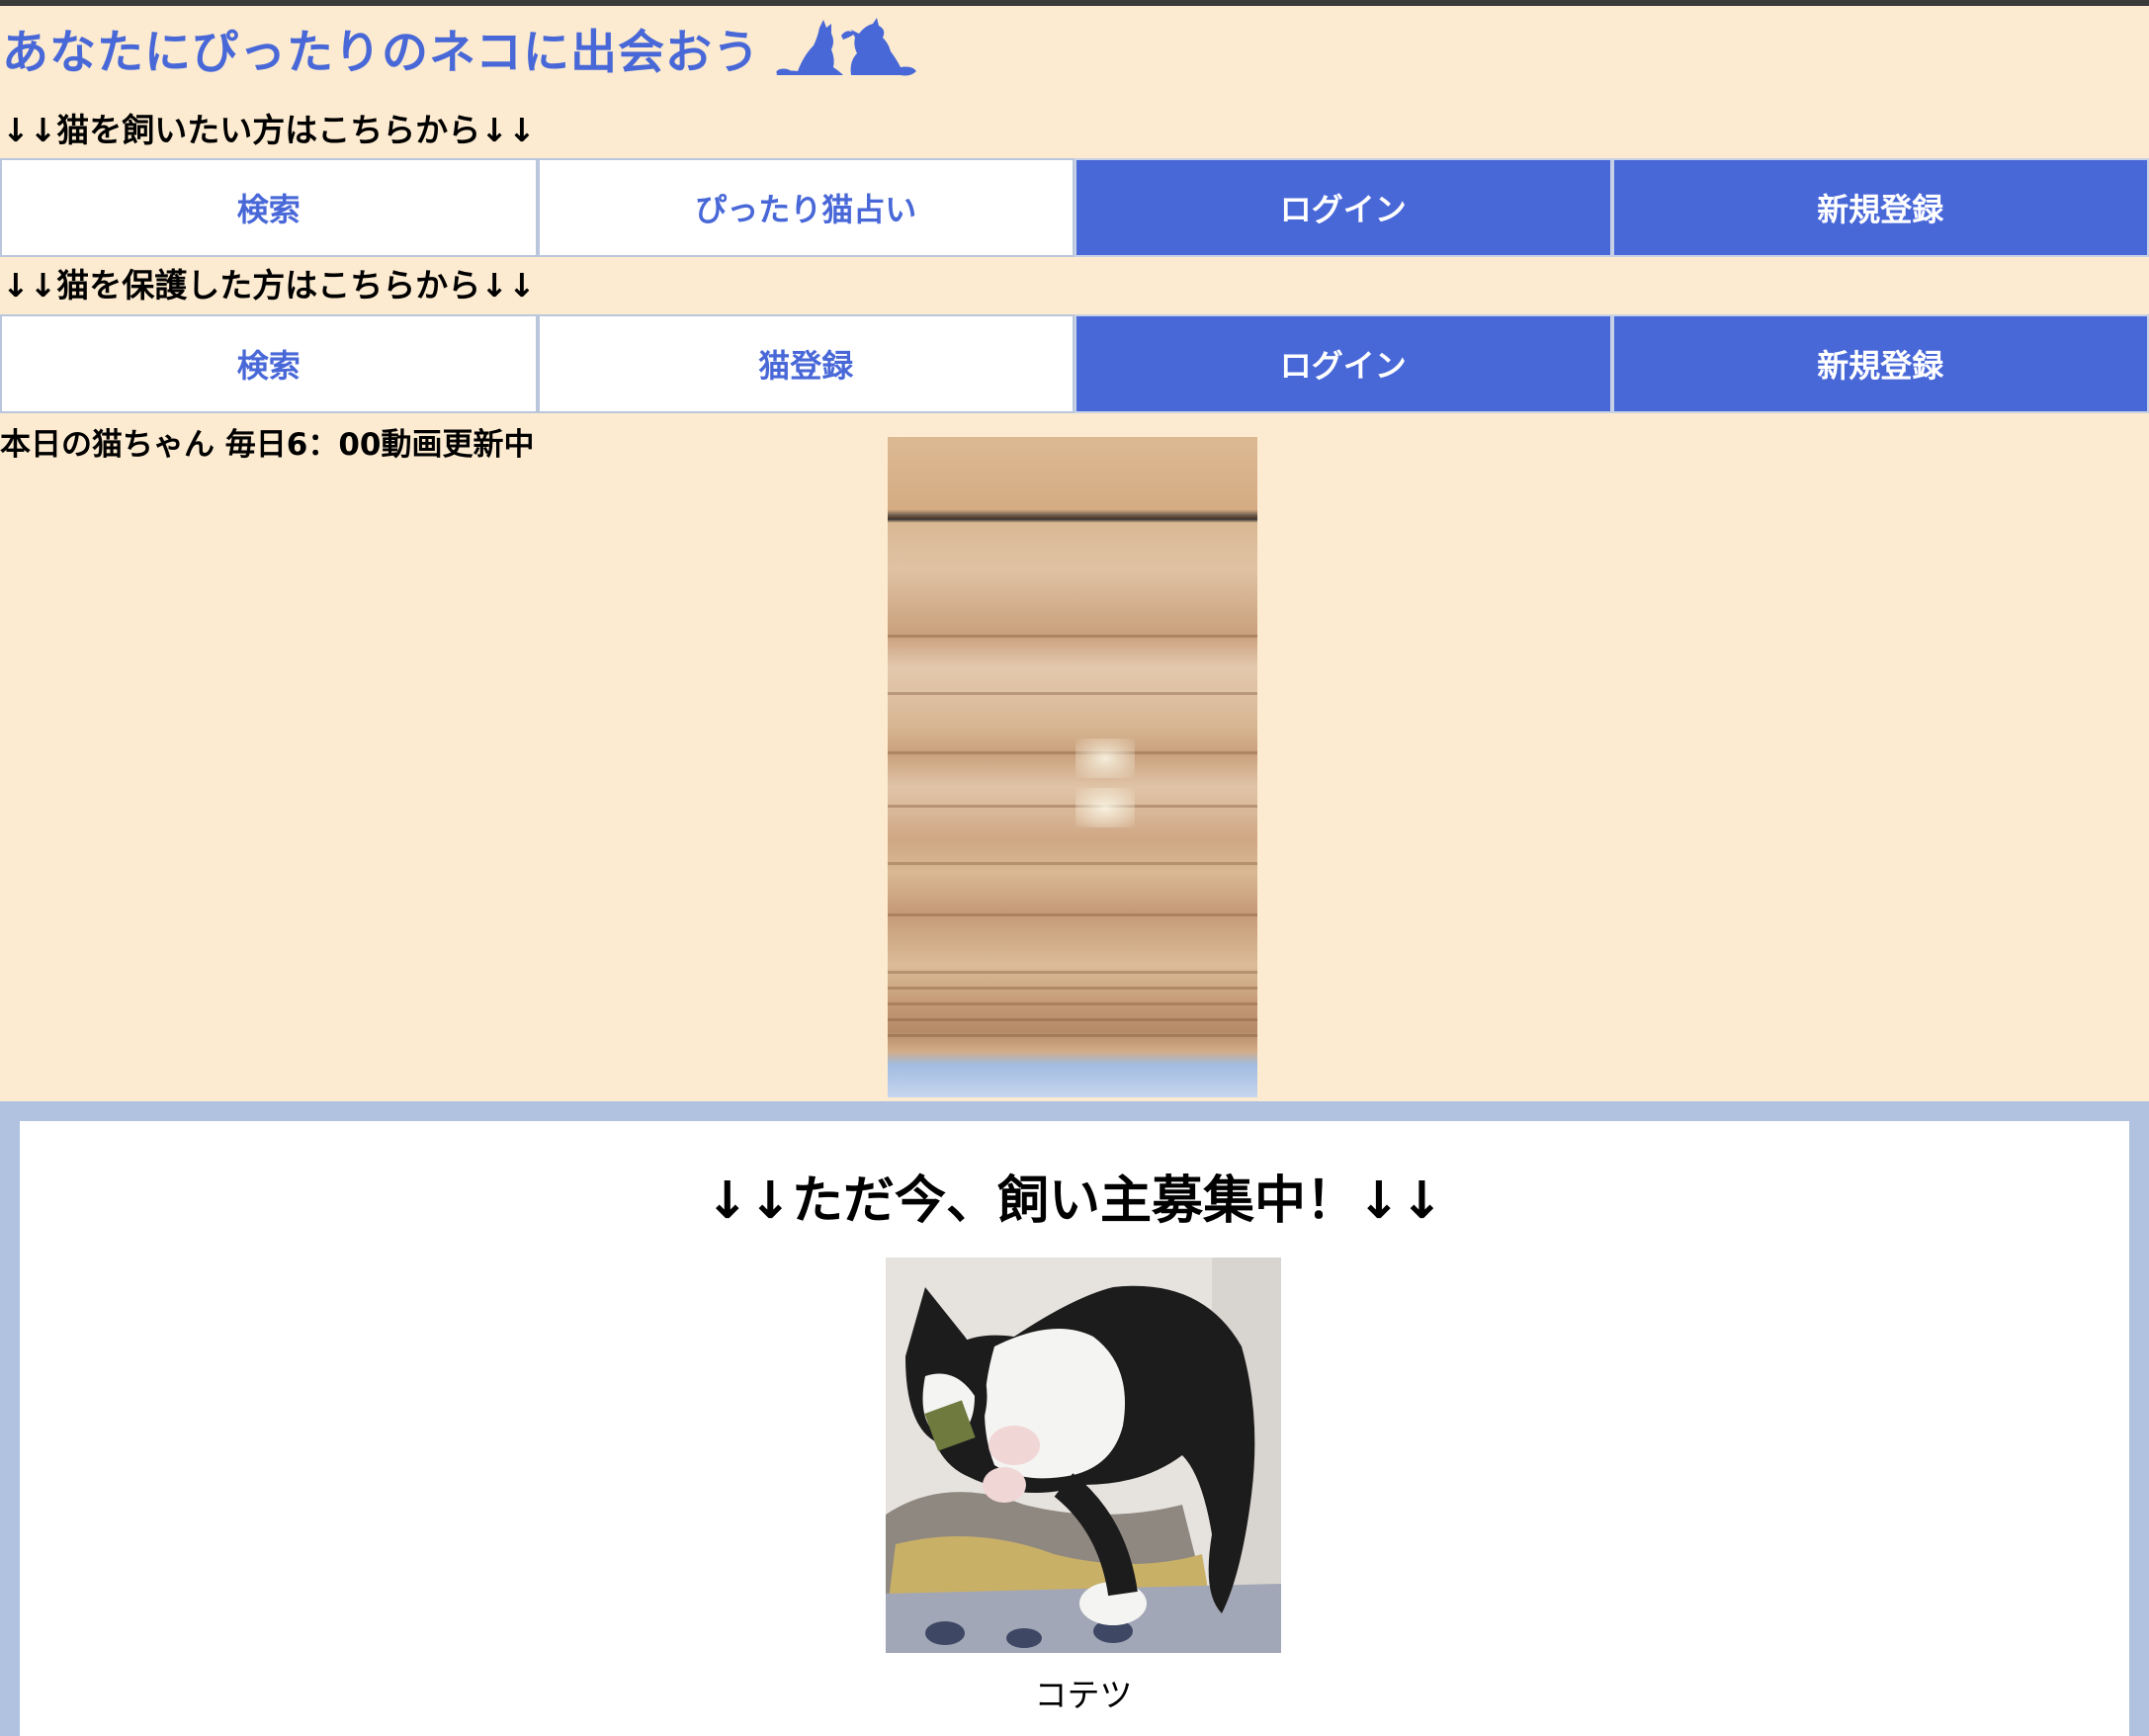 Image resolution: width=2149 pixels, height=1736 pixels. What do you see at coordinates (1072, 767) in the screenshot?
I see `today-cat-video` at bounding box center [1072, 767].